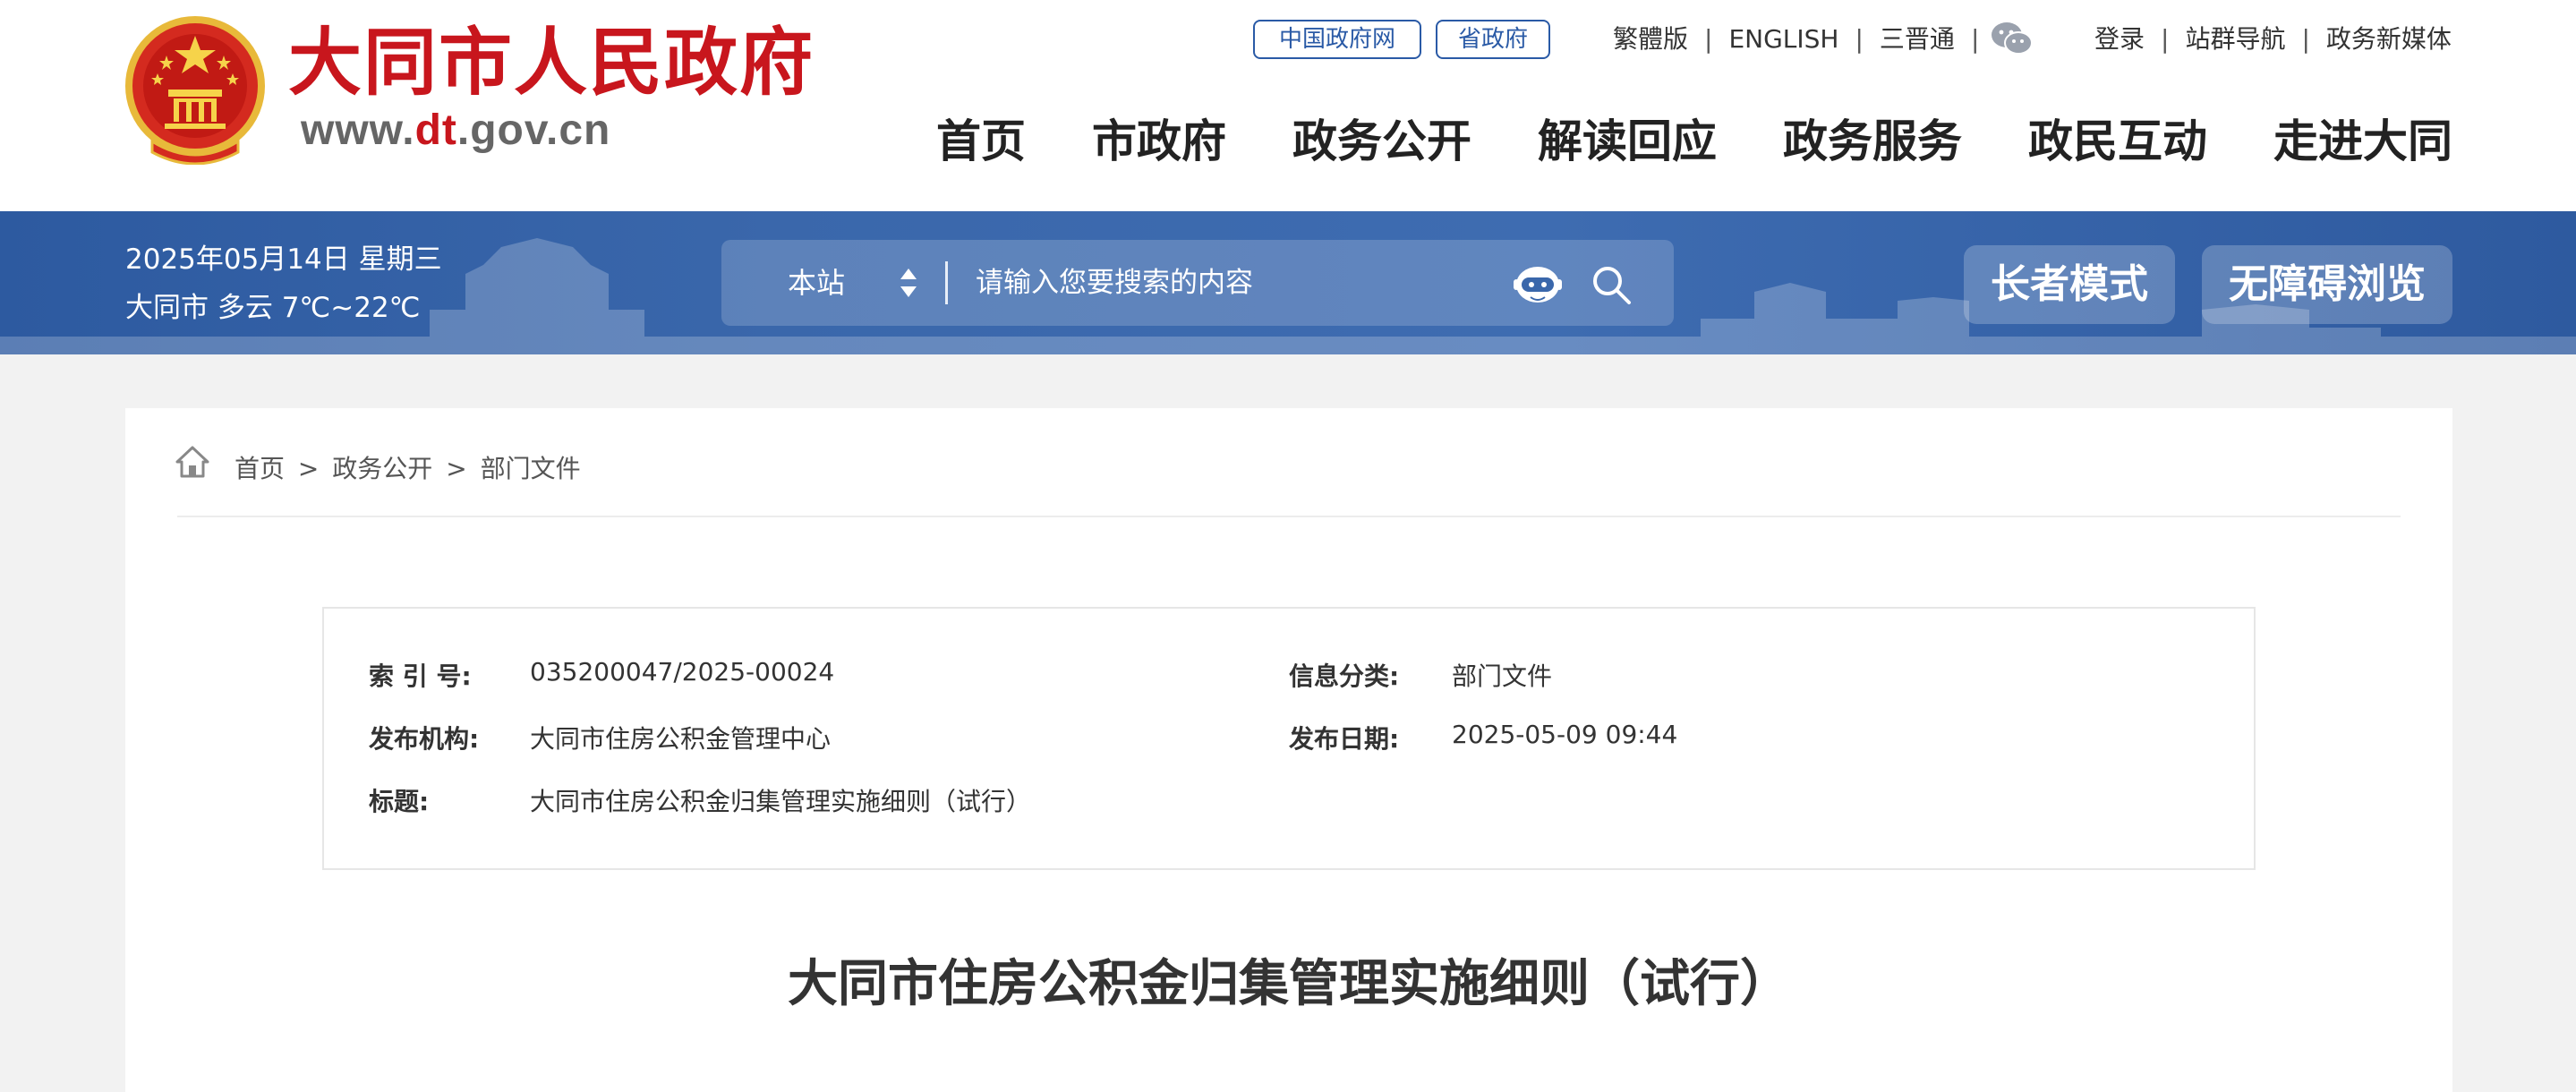 Image resolution: width=2576 pixels, height=1092 pixels. I want to click on wechat-icon, so click(2012, 38).